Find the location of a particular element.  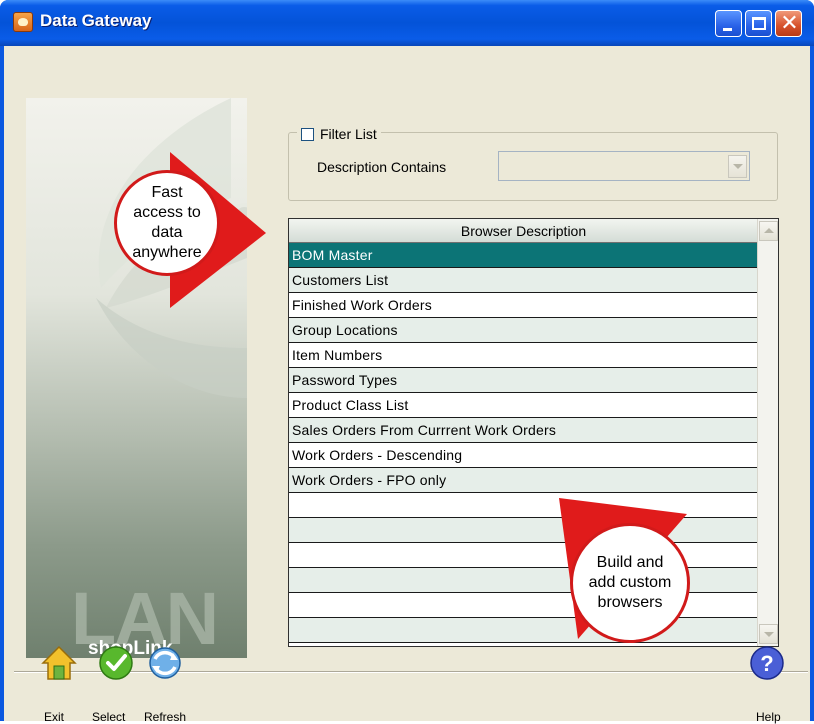

callout-left-line: access to is located at coordinates (167, 212).